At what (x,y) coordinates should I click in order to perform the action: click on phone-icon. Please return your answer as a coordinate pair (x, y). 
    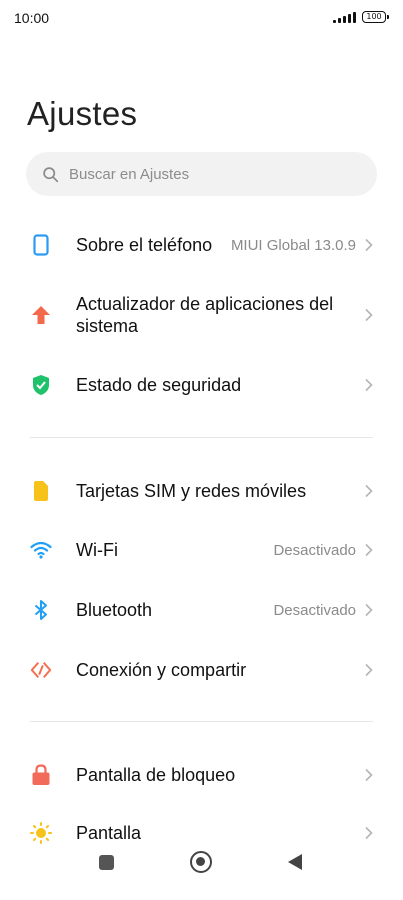
    Looking at the image, I should click on (41, 245).